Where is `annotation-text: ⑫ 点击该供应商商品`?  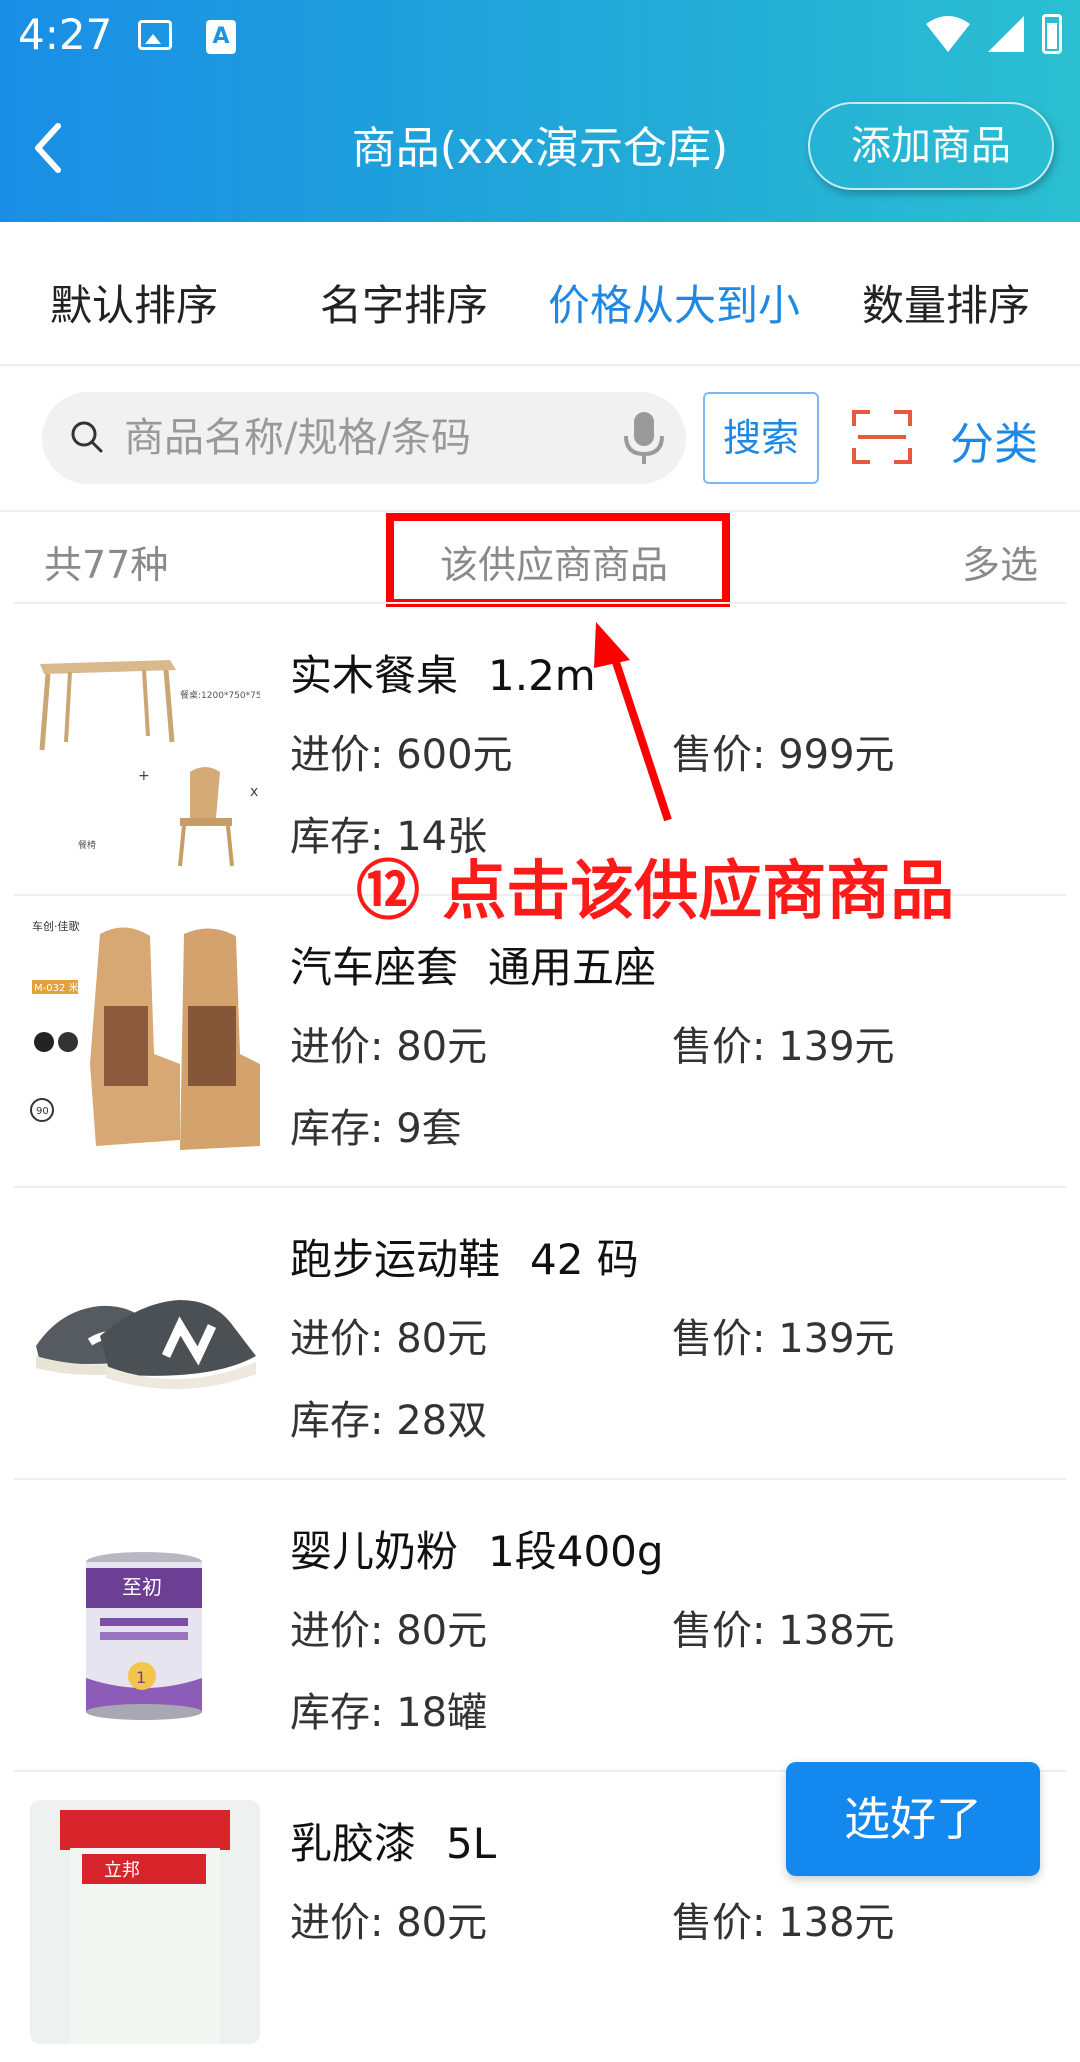 annotation-text: ⑫ 点击该供应商商品 is located at coordinates (655, 892).